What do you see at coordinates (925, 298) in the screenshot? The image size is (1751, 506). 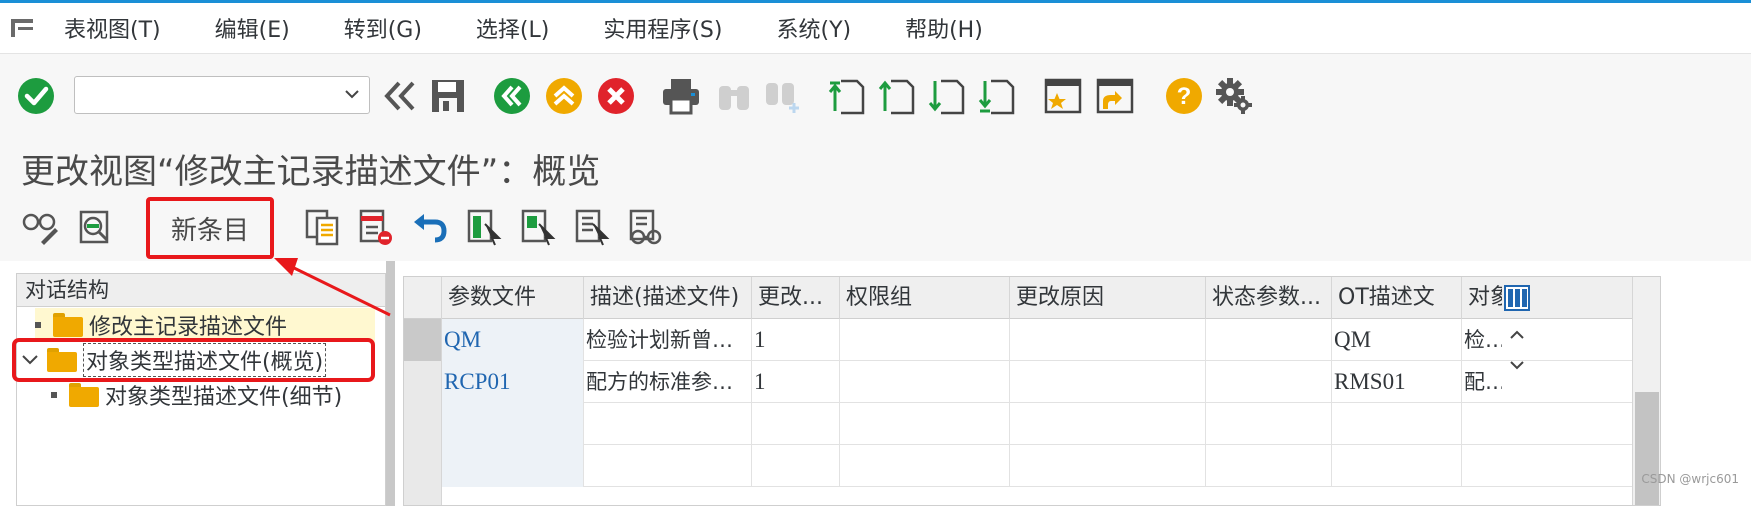 I see `column-header-auth-group: 权限组` at bounding box center [925, 298].